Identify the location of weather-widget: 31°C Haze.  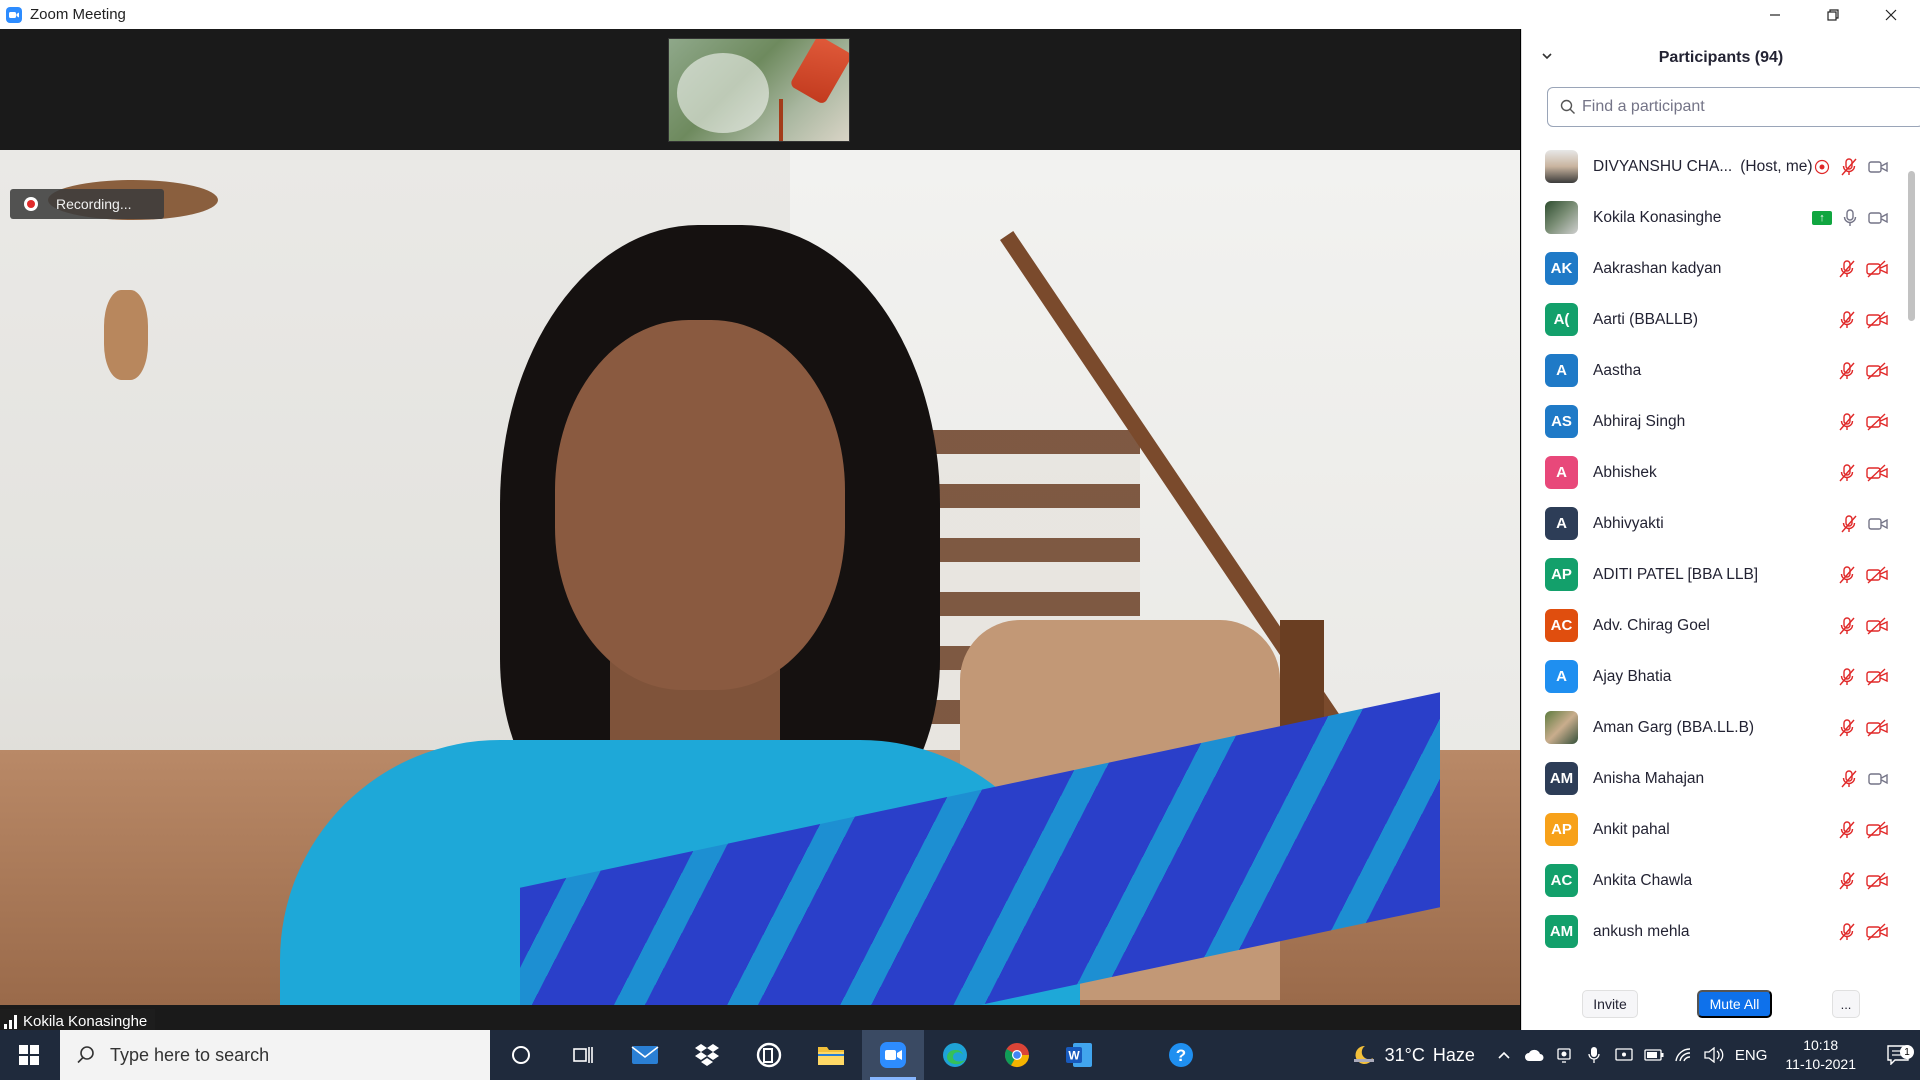
(1413, 1055).